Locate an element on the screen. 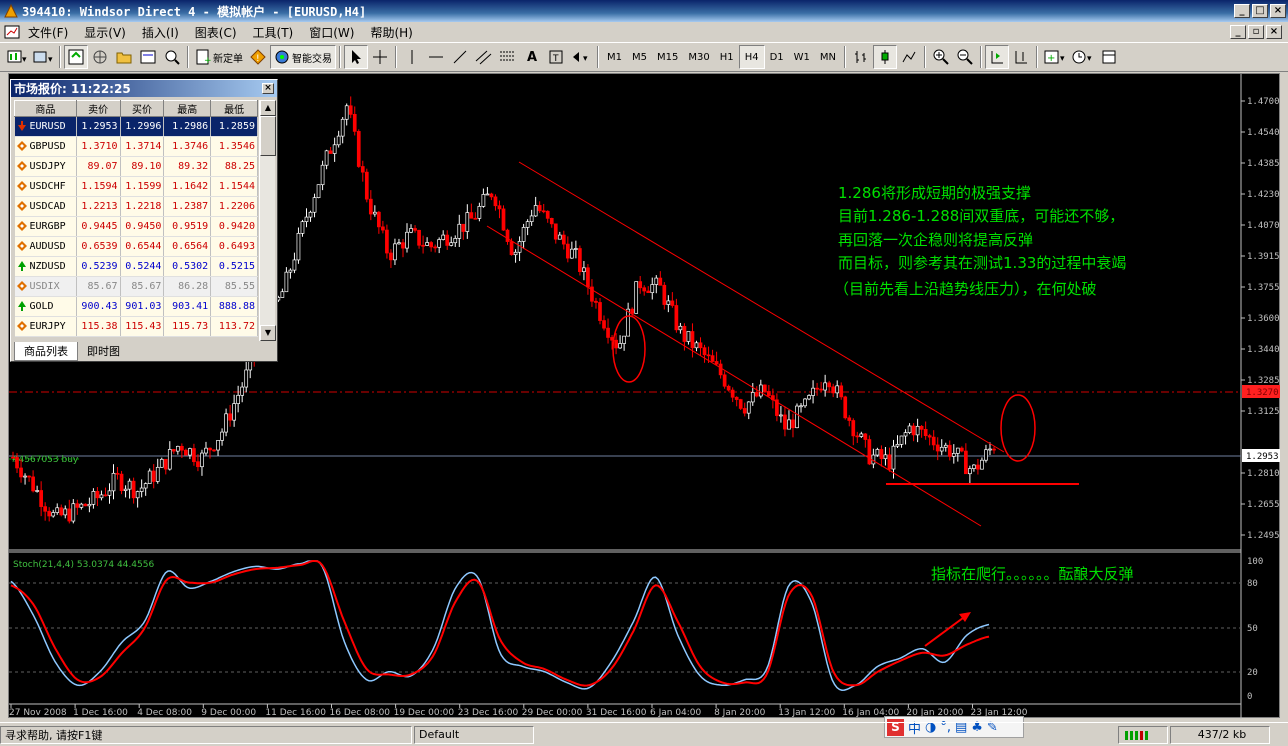 The height and width of the screenshot is (746, 1288). text-label-button: T is located at coordinates (556, 57).